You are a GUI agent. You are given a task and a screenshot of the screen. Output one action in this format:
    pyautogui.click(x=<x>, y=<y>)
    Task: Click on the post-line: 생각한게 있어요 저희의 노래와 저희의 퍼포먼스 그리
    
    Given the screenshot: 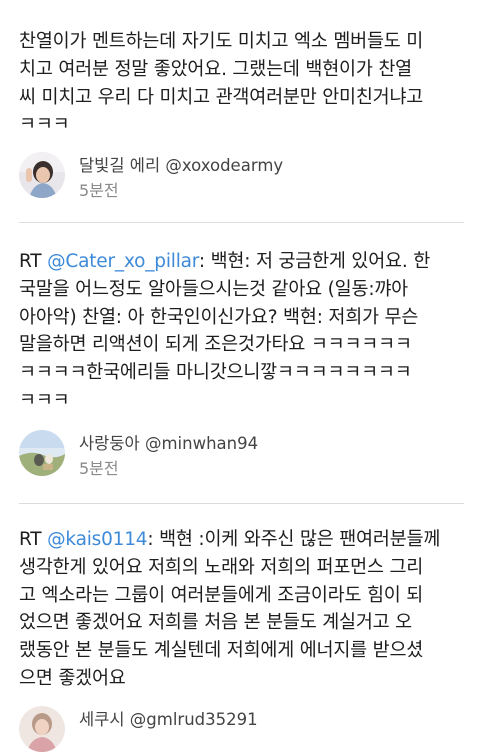 What is the action you would take?
    pyautogui.click(x=221, y=567)
    